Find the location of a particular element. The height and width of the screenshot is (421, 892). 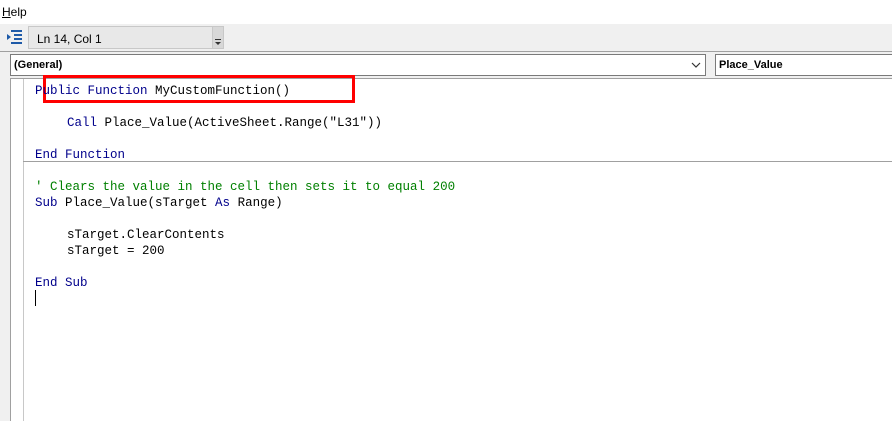

keyword: Public Function is located at coordinates (91, 91).